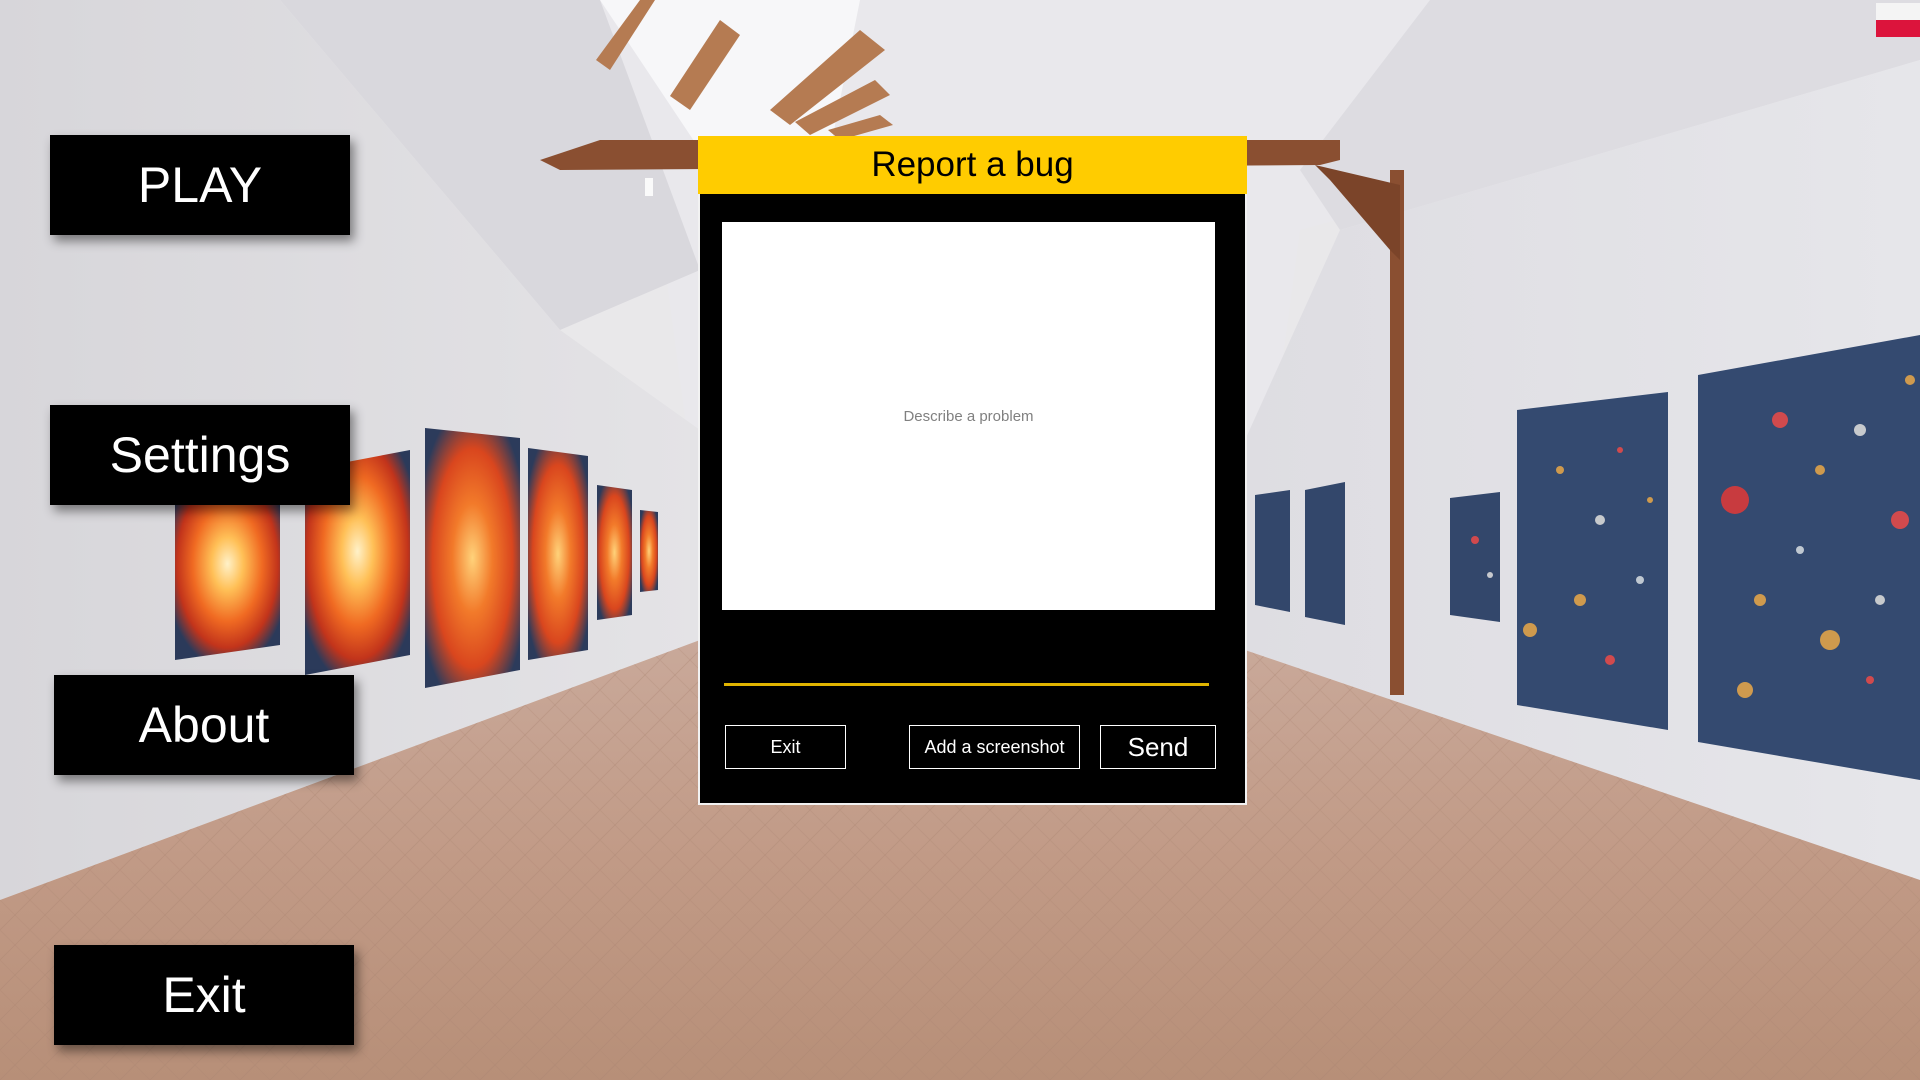 The height and width of the screenshot is (1080, 1920). Describe the element at coordinates (1898, 11) in the screenshot. I see `flag-white-stripe` at that location.